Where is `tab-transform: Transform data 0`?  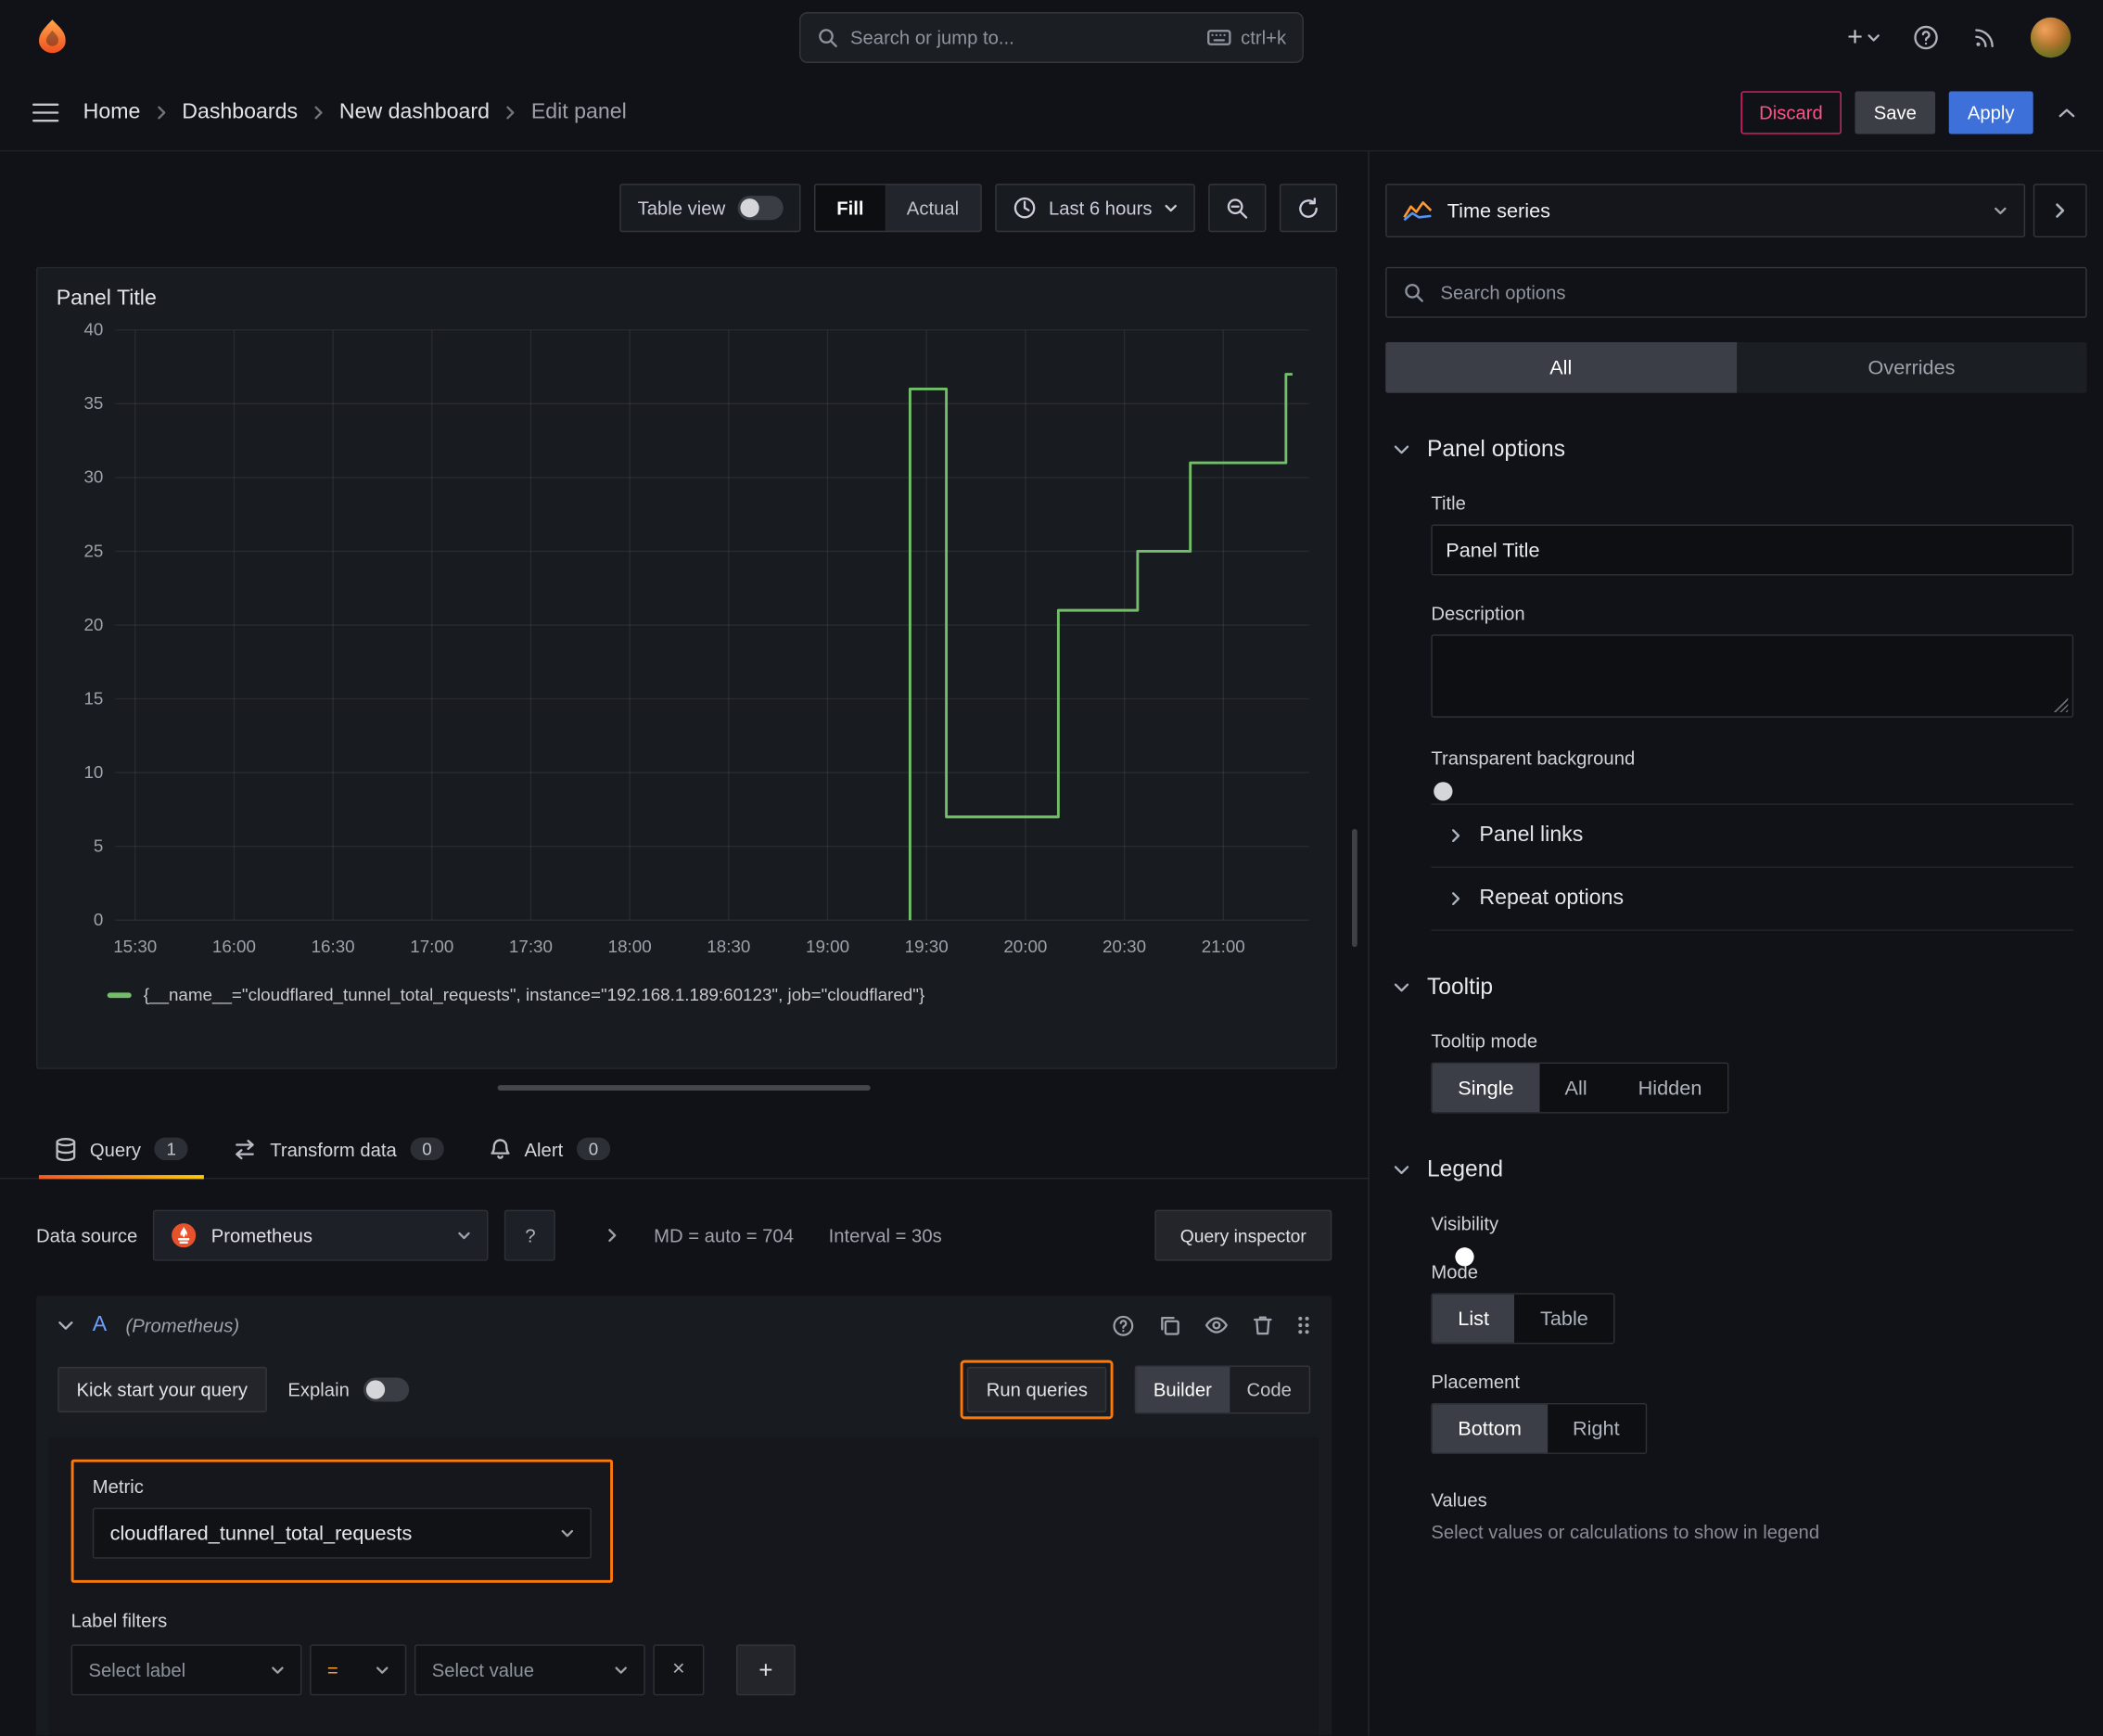
tab-transform: Transform data 0 is located at coordinates (339, 1149).